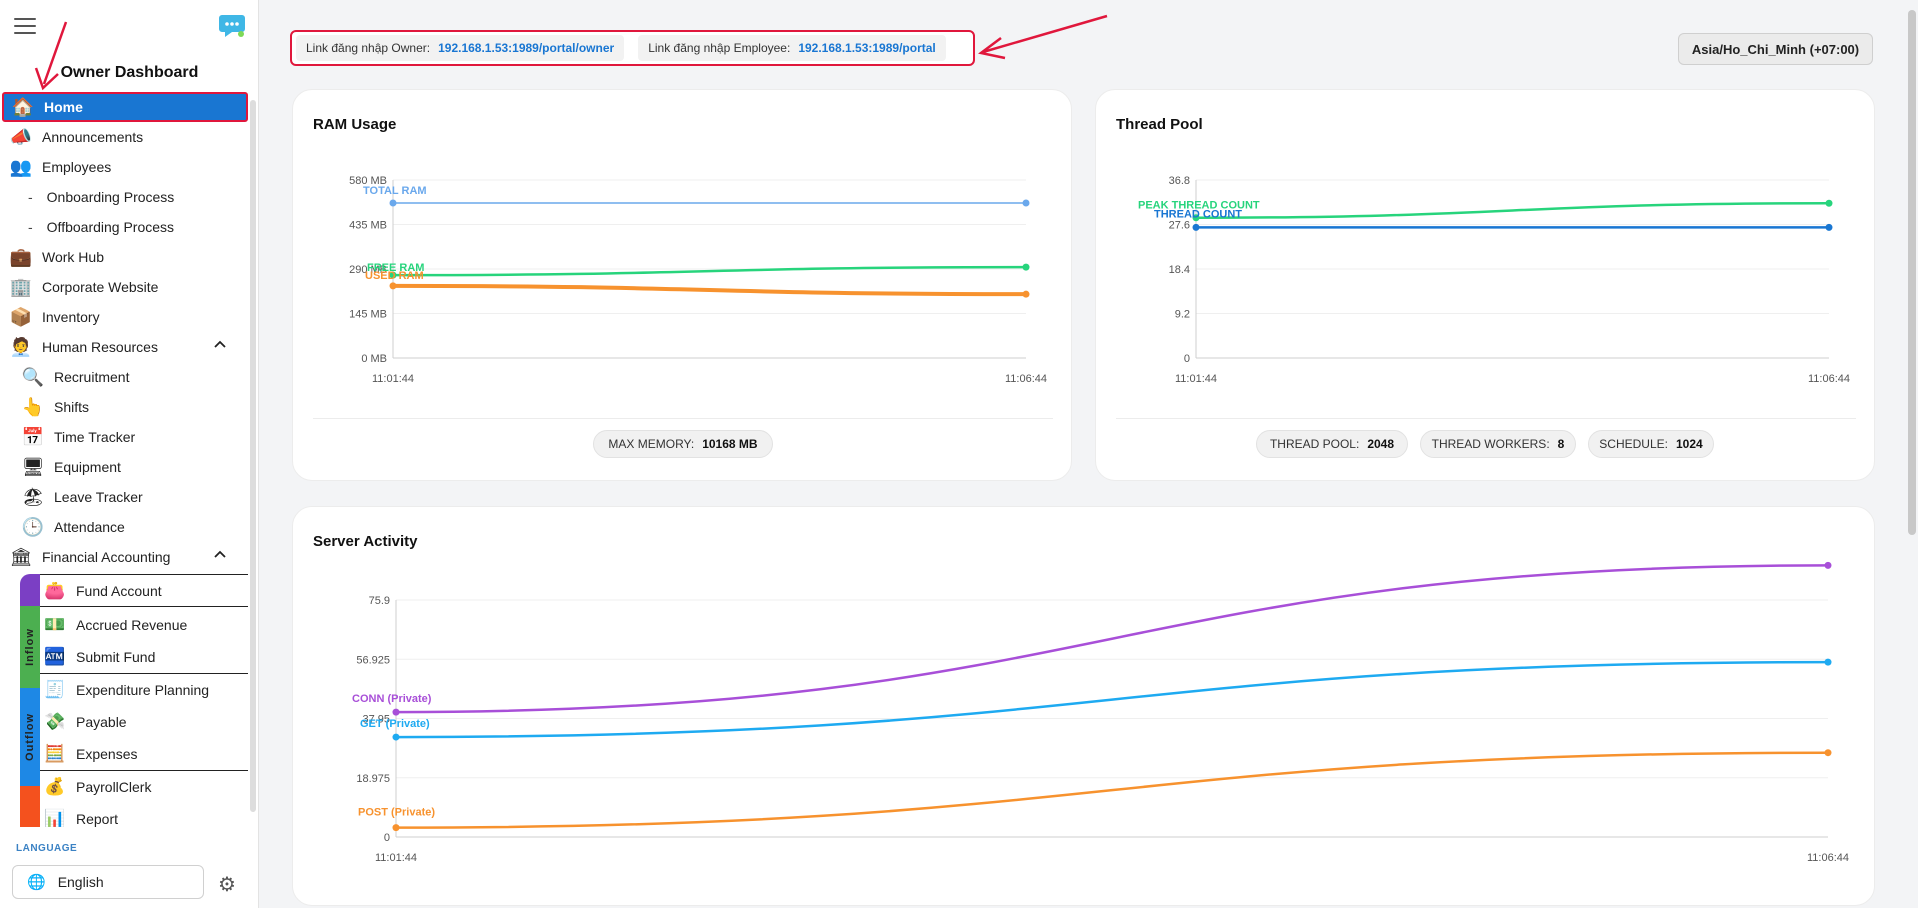 The image size is (1918, 908). Describe the element at coordinates (23, 106) in the screenshot. I see `home-icon: 🏠` at that location.